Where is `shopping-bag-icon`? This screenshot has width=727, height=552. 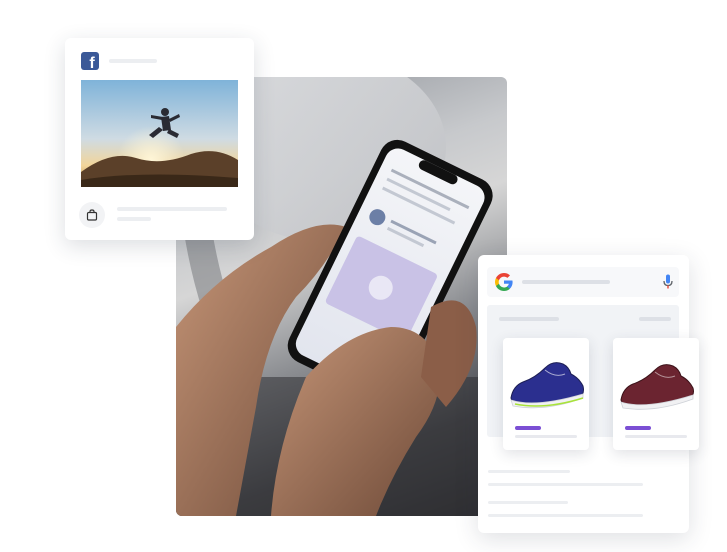 shopping-bag-icon is located at coordinates (92, 215).